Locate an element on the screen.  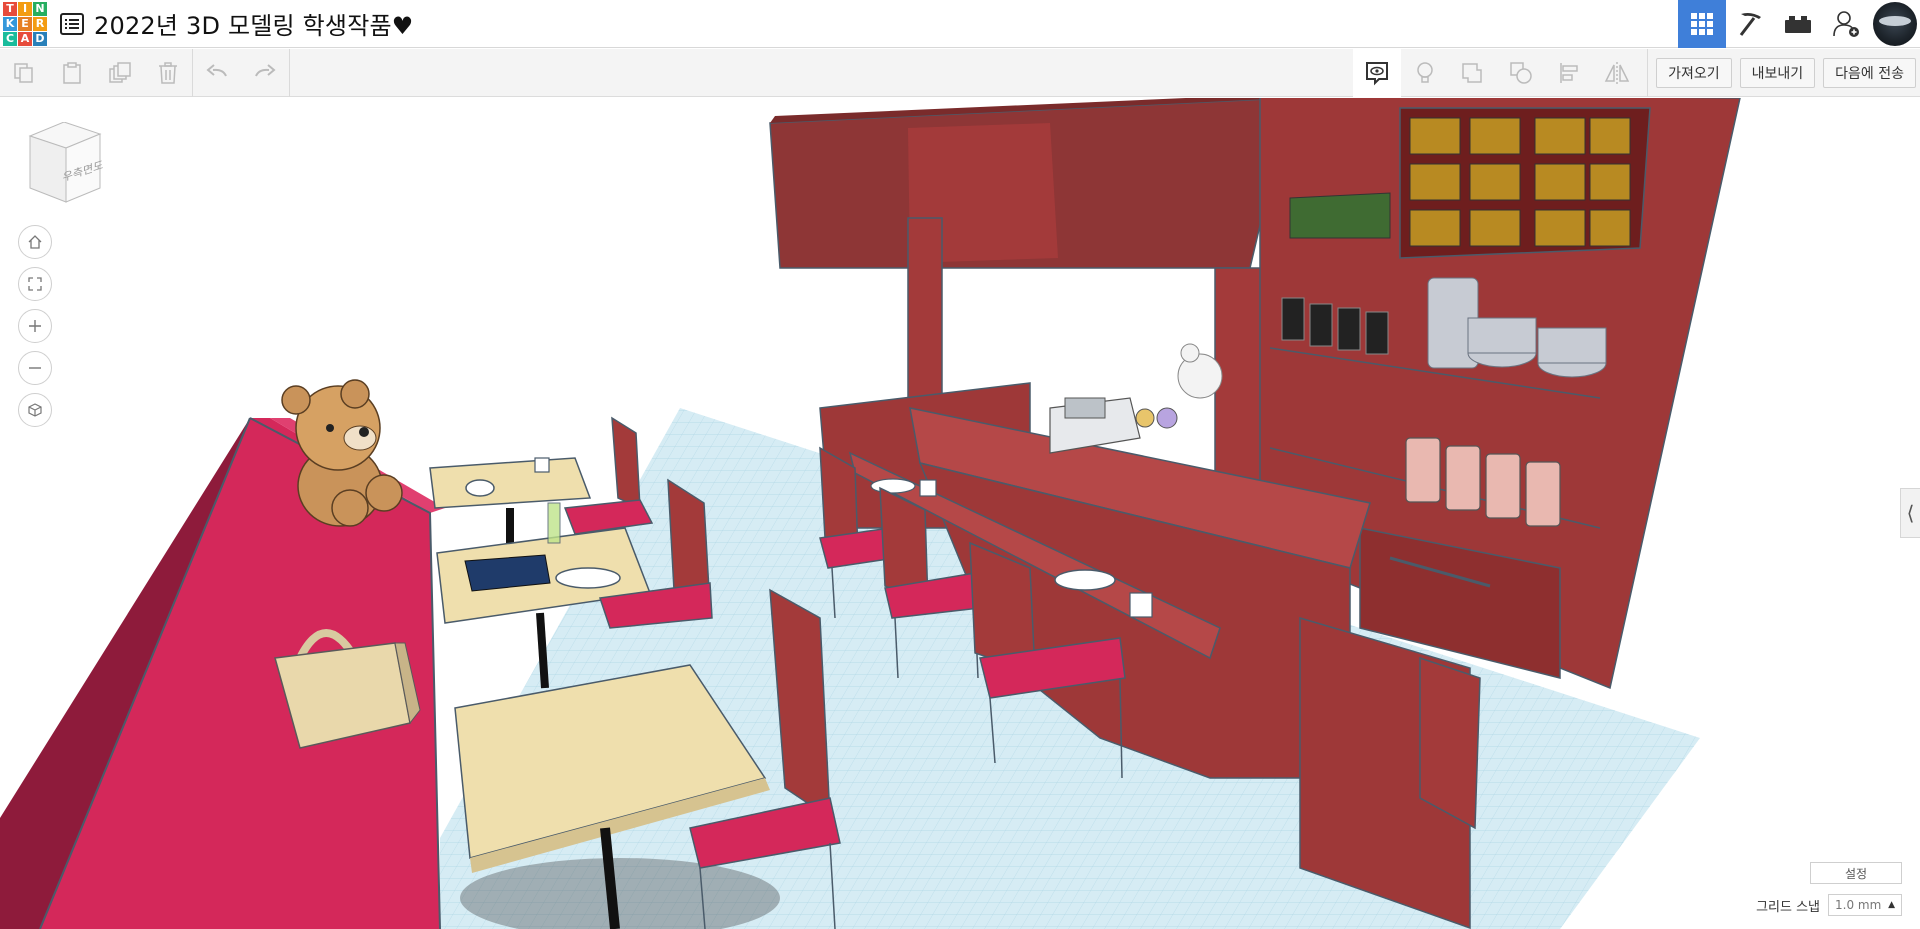
import-button: 가져오기 is located at coordinates (1694, 73).